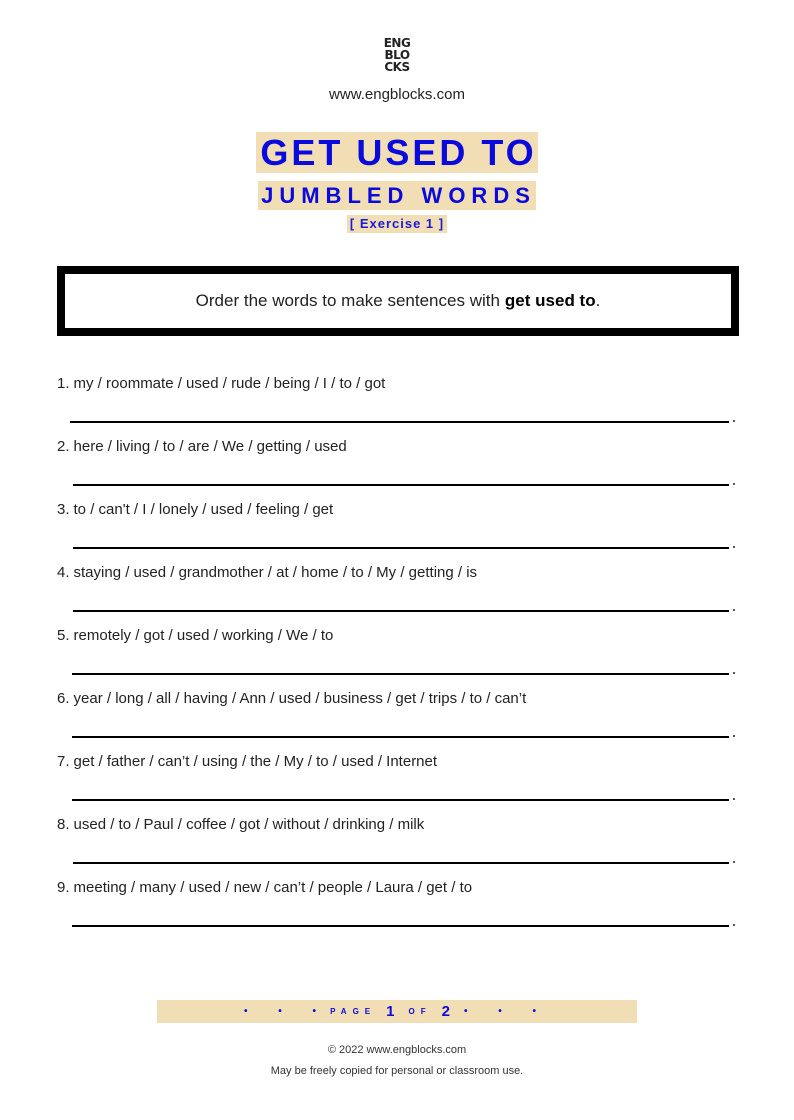  Describe the element at coordinates (390, 1011) in the screenshot. I see `current-page: 1` at that location.